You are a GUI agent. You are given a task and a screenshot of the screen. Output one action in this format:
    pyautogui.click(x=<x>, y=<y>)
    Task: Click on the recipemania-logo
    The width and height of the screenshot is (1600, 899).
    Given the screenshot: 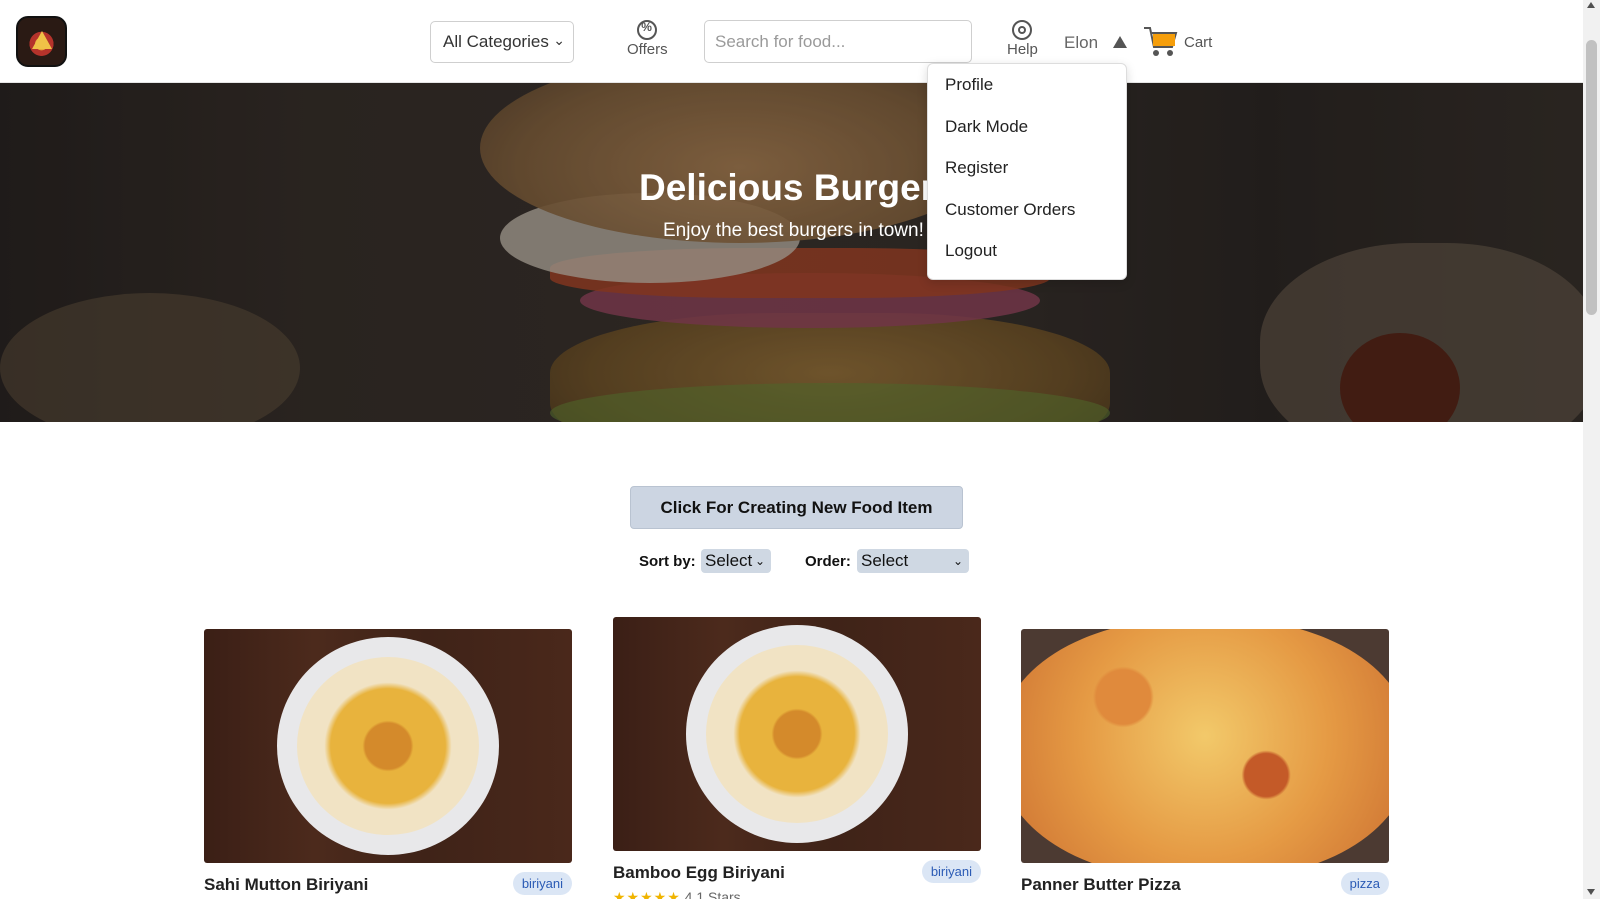 What is the action you would take?
    pyautogui.click(x=41, y=41)
    